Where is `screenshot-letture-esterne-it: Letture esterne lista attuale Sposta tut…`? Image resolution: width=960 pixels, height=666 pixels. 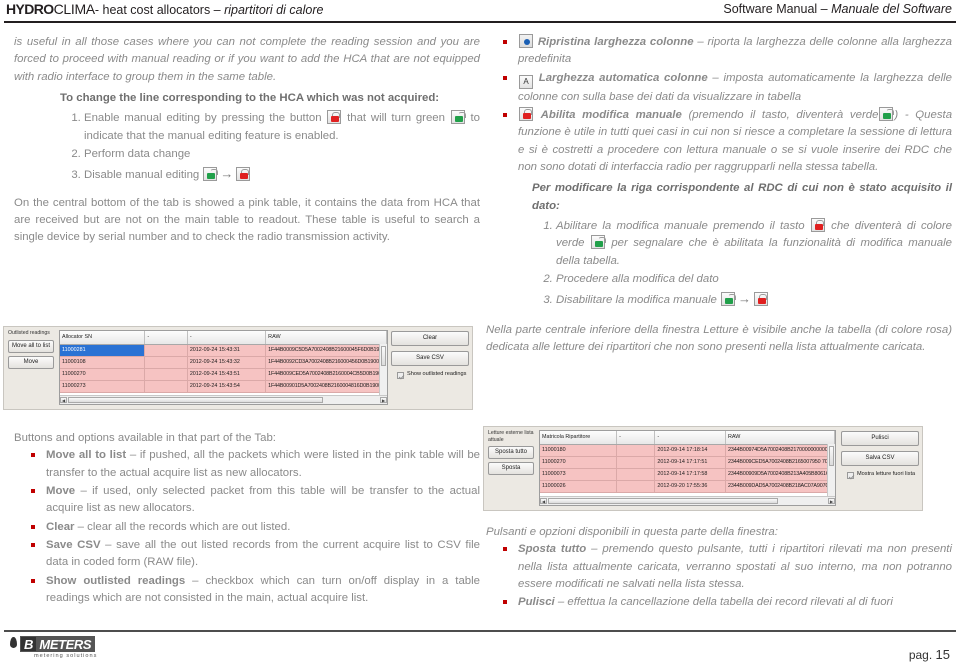
screenshot-letture-esterne-it: Letture esterne lista attuale Sposta tut… is located at coordinates (703, 468).